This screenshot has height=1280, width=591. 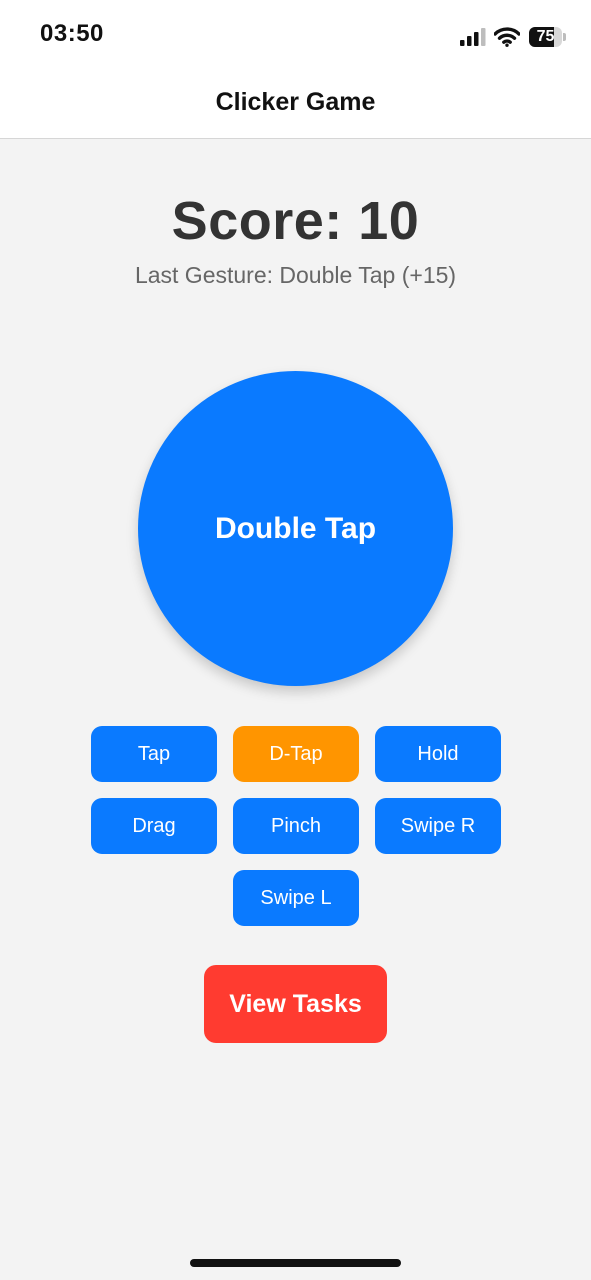 I want to click on battery-percentage: 75, so click(x=545, y=36).